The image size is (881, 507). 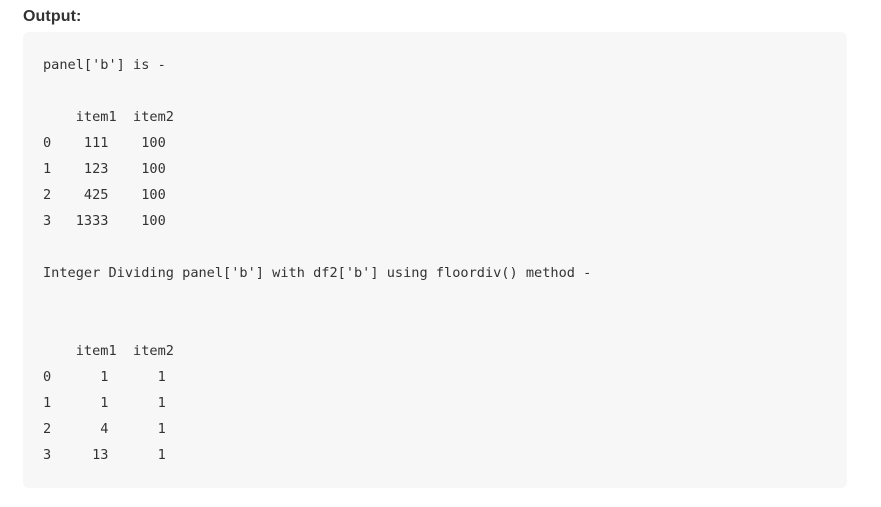 What do you see at coordinates (104, 169) in the screenshot?
I see `table-row: 1 123 100` at bounding box center [104, 169].